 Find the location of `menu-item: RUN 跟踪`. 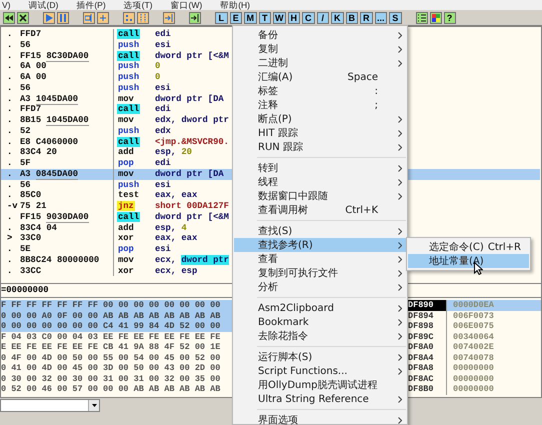

menu-item: RUN 跟踪 is located at coordinates (320, 147).